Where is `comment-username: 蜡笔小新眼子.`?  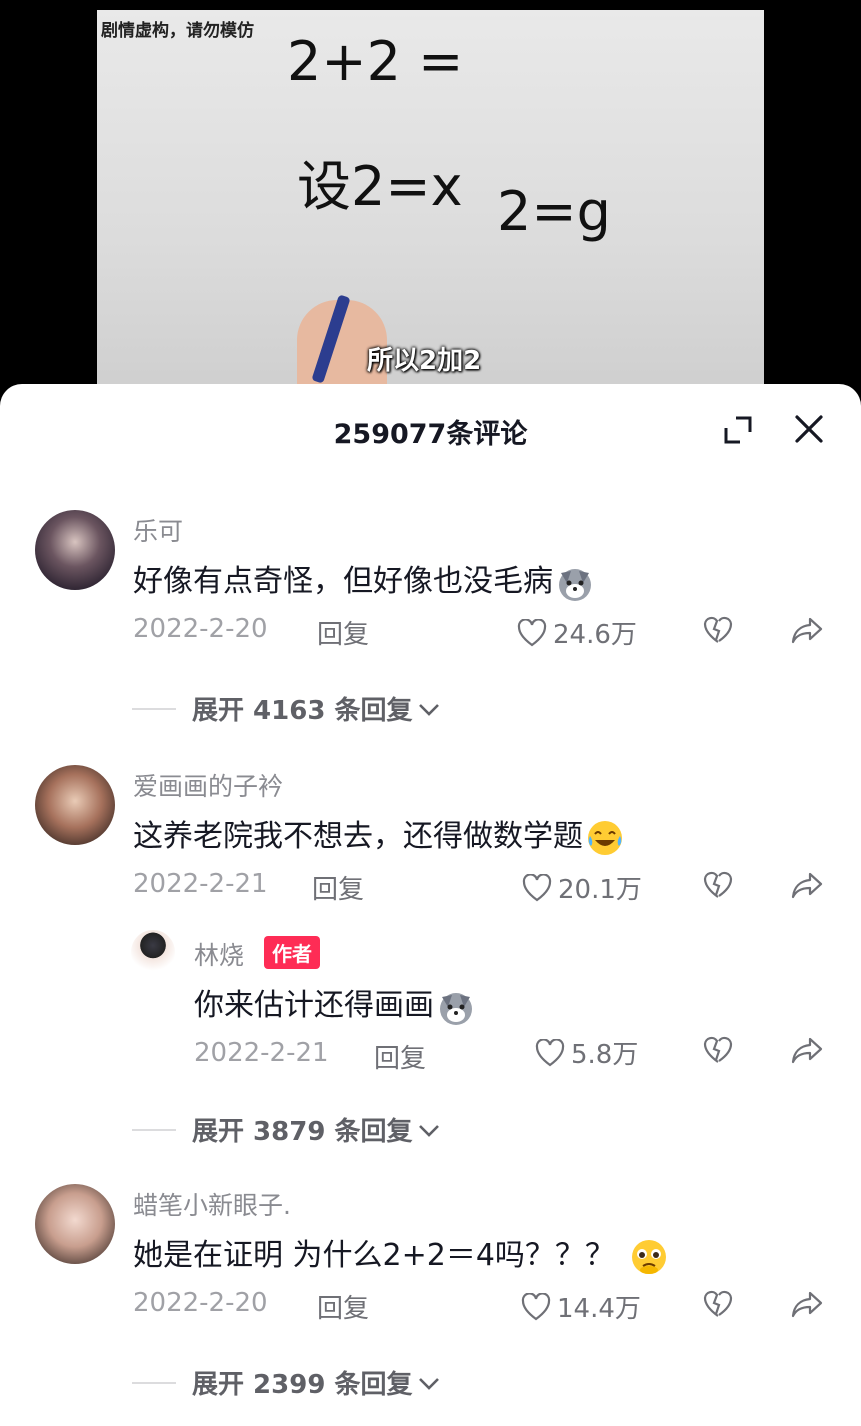
comment-username: 蜡笔小新眼子. is located at coordinates (212, 1204).